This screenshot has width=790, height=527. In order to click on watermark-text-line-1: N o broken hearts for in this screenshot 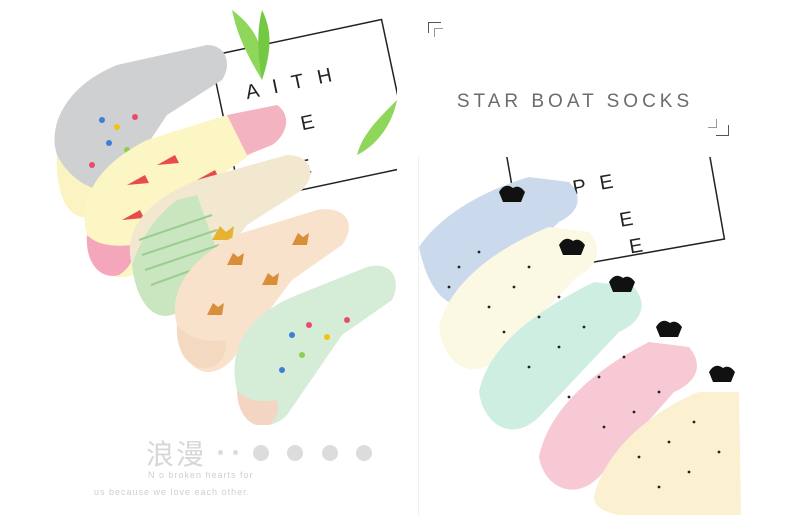, I will do `click(201, 475)`.